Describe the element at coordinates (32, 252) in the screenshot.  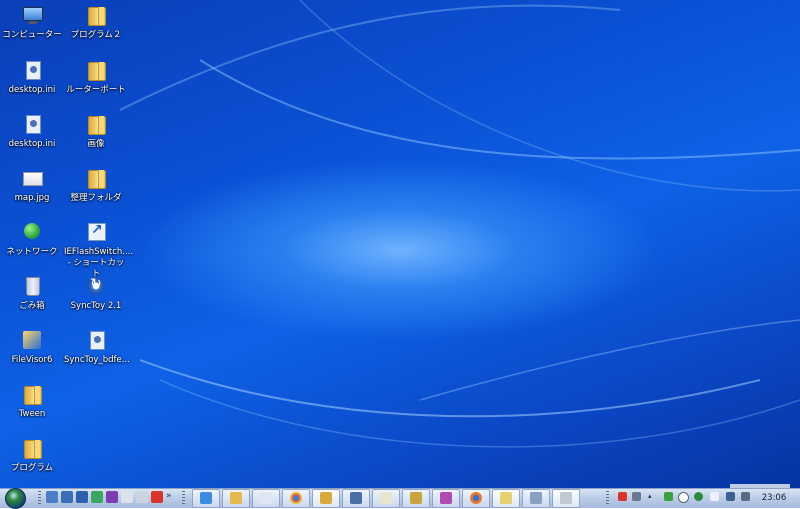
I see `desktop-icon-label: ネットワーク` at that location.